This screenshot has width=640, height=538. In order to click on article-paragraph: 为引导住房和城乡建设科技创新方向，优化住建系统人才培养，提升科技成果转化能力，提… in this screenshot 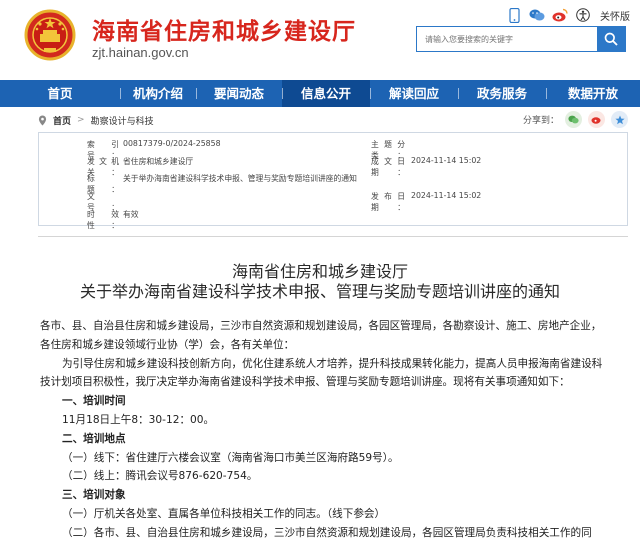, I will do `click(332, 363)`.